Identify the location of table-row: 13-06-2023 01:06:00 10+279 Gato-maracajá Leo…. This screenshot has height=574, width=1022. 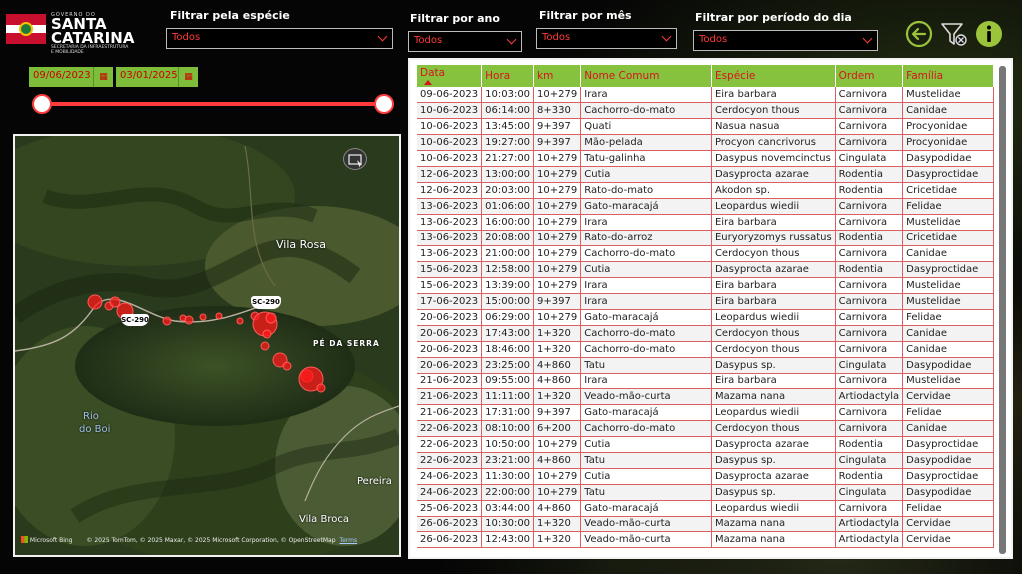
(705, 206).